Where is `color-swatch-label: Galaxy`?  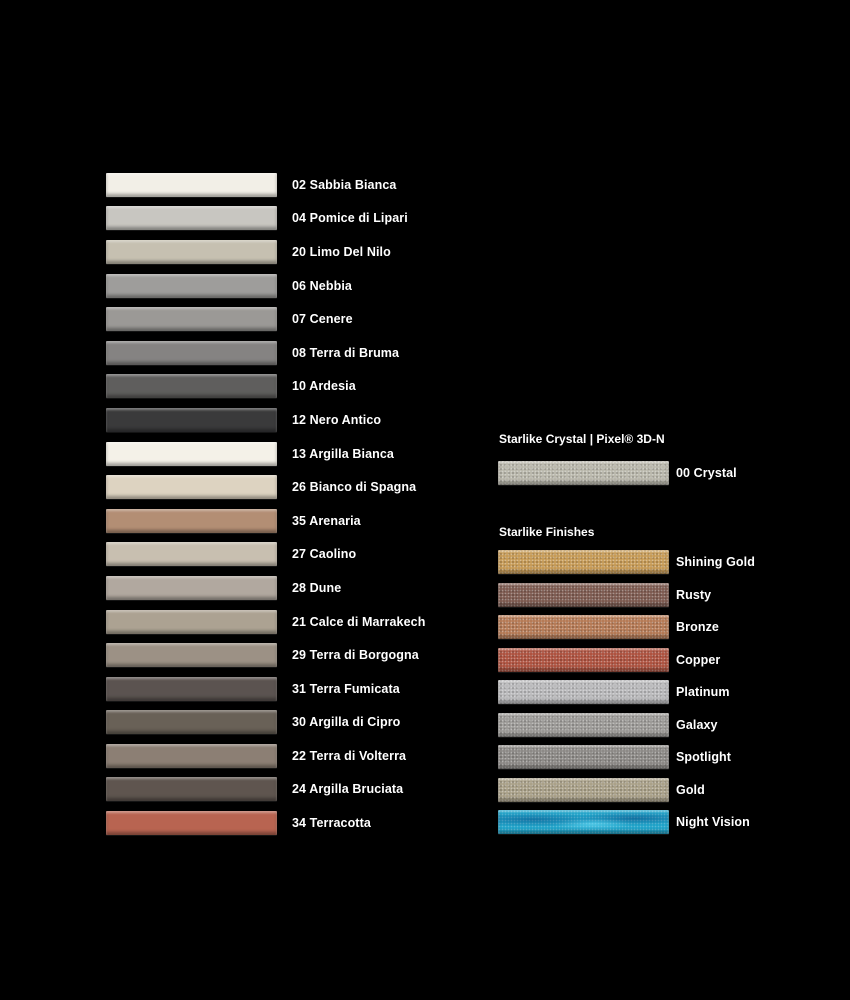
color-swatch-label: Galaxy is located at coordinates (697, 724).